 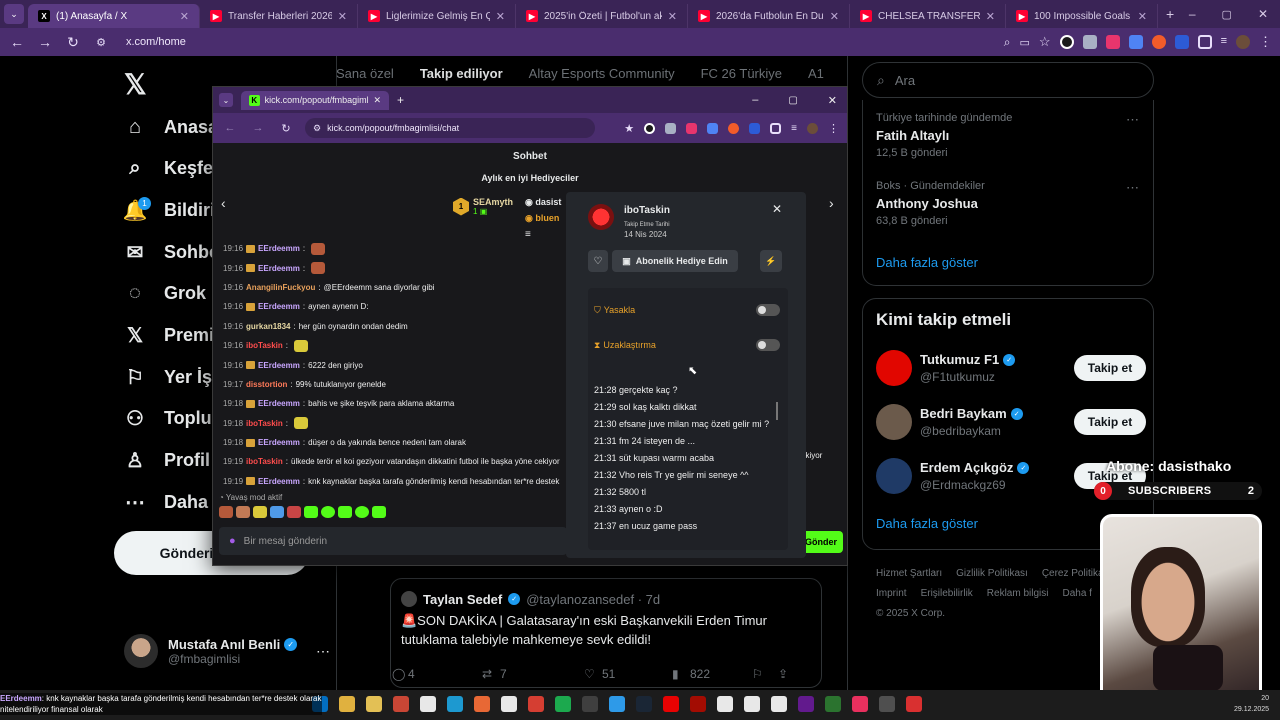 I want to click on nav-item-home: ⌂ Anasa, so click(x=171, y=127).